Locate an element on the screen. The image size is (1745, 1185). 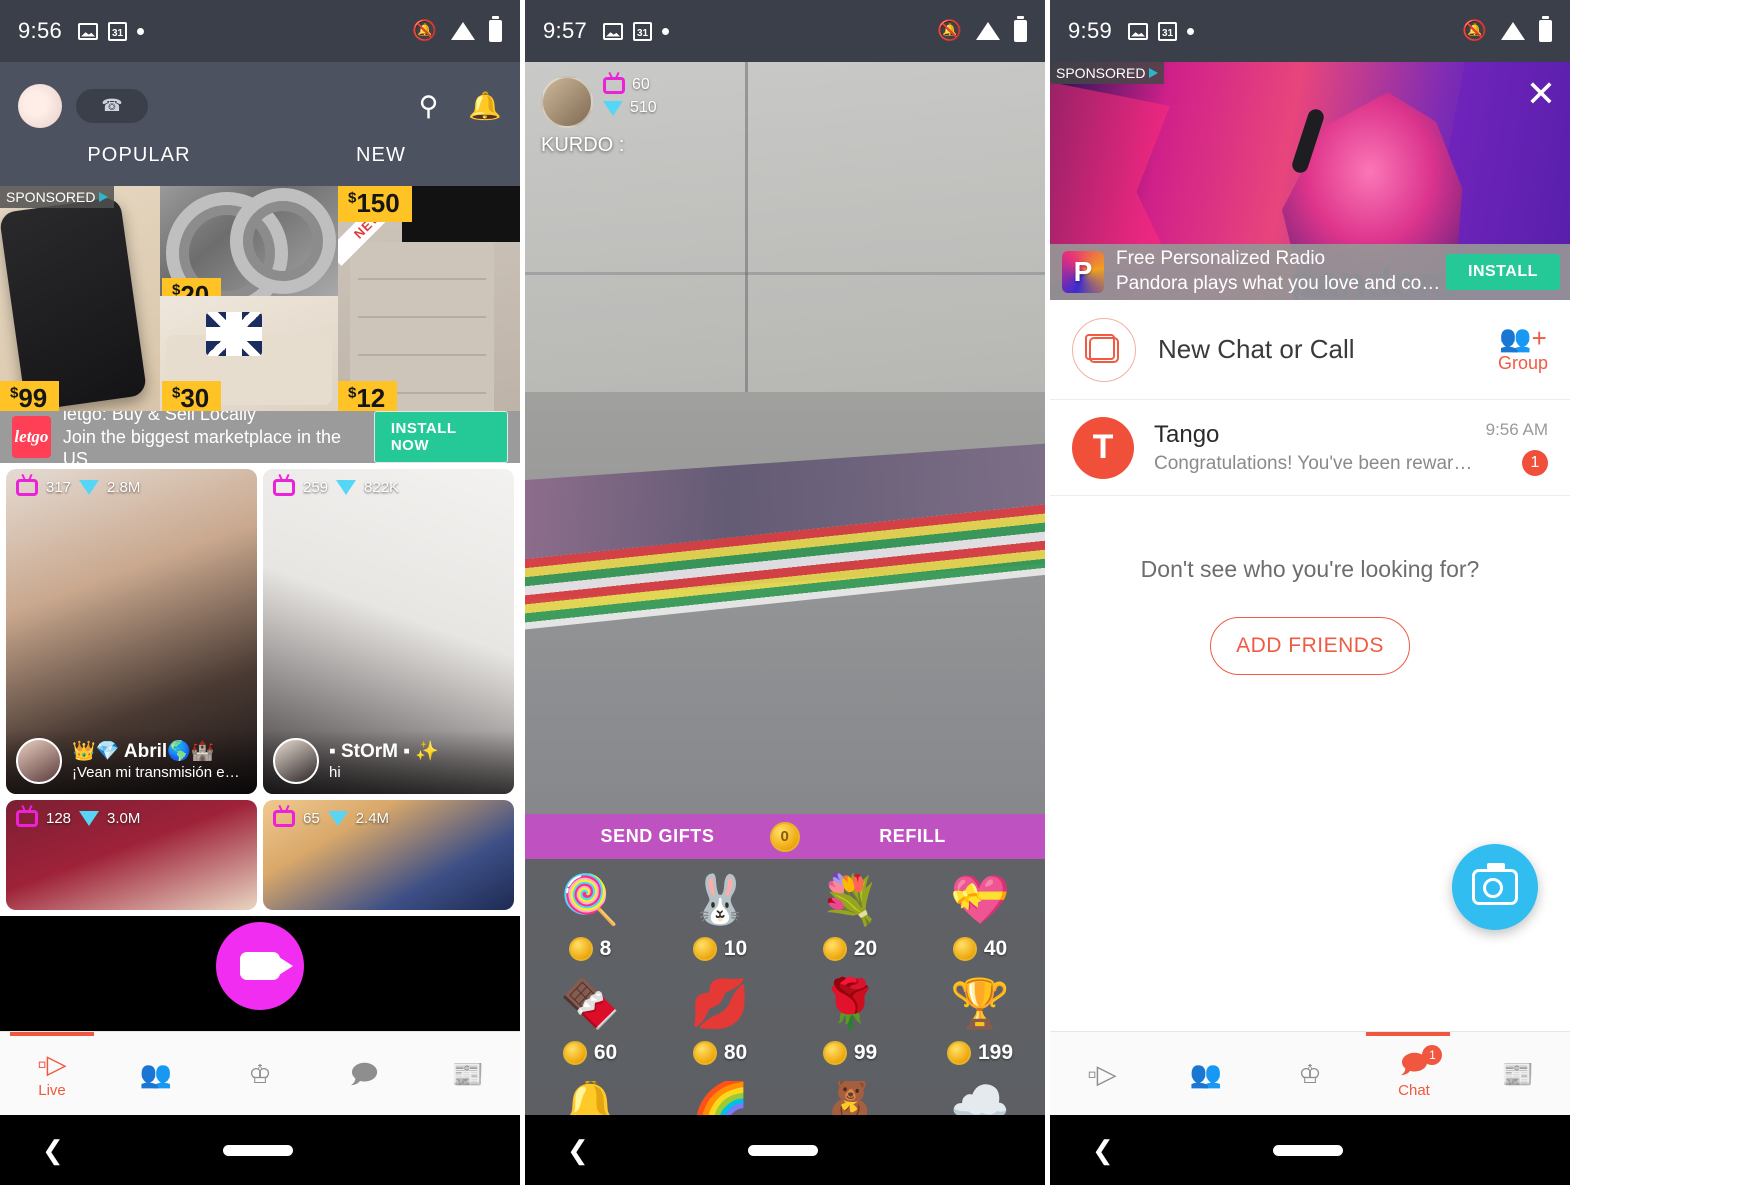
product-tile-phone: $99 is located at coordinates (80, 298).